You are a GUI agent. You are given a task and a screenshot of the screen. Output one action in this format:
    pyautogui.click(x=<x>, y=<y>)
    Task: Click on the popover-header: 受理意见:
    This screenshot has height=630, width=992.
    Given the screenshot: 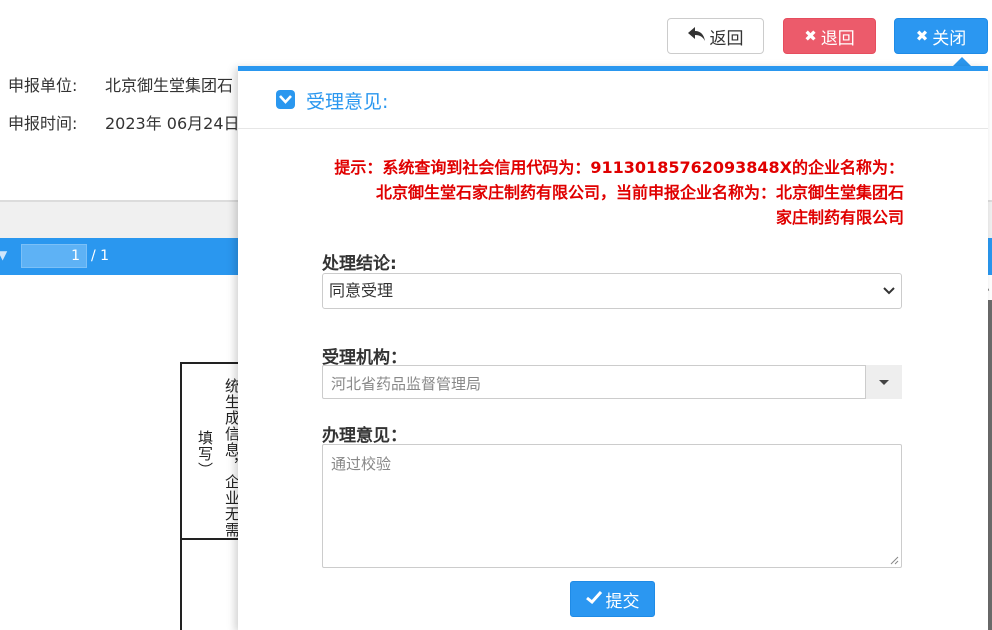 What is the action you would take?
    pyautogui.click(x=613, y=100)
    